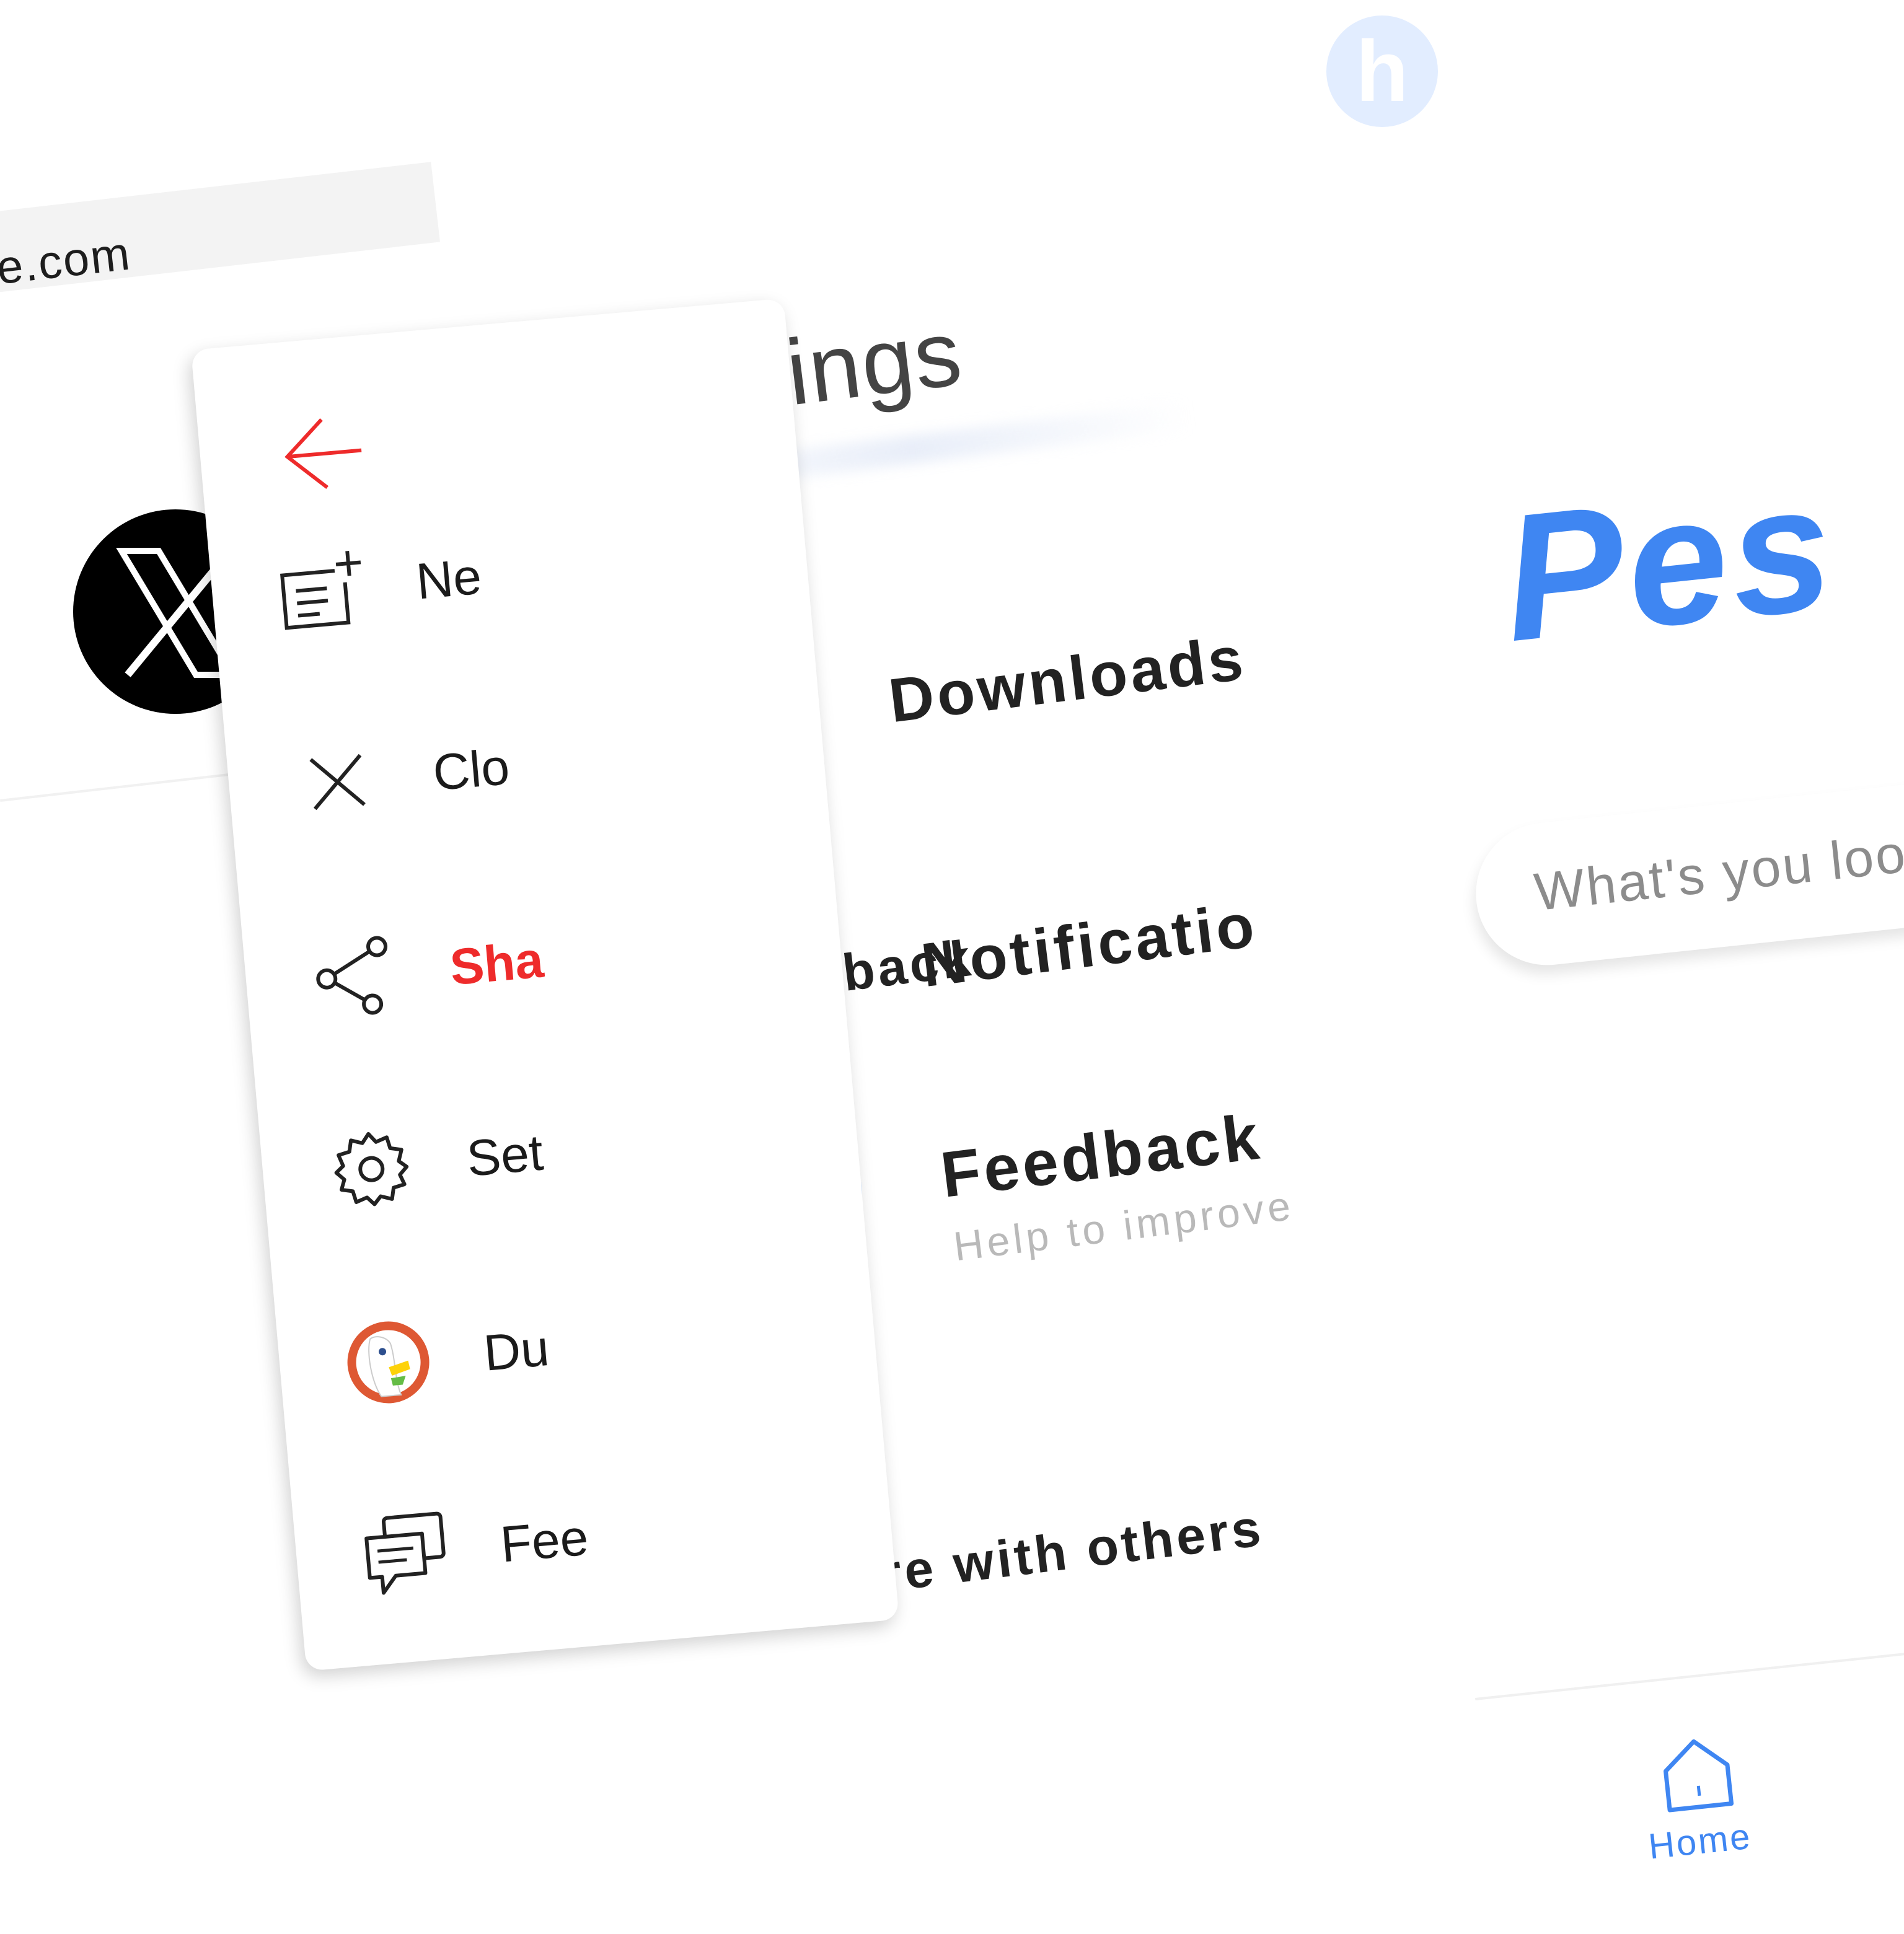 This screenshot has height=1934, width=1904. What do you see at coordinates (516, 1350) in the screenshot?
I see `menu-item-label: Du` at bounding box center [516, 1350].